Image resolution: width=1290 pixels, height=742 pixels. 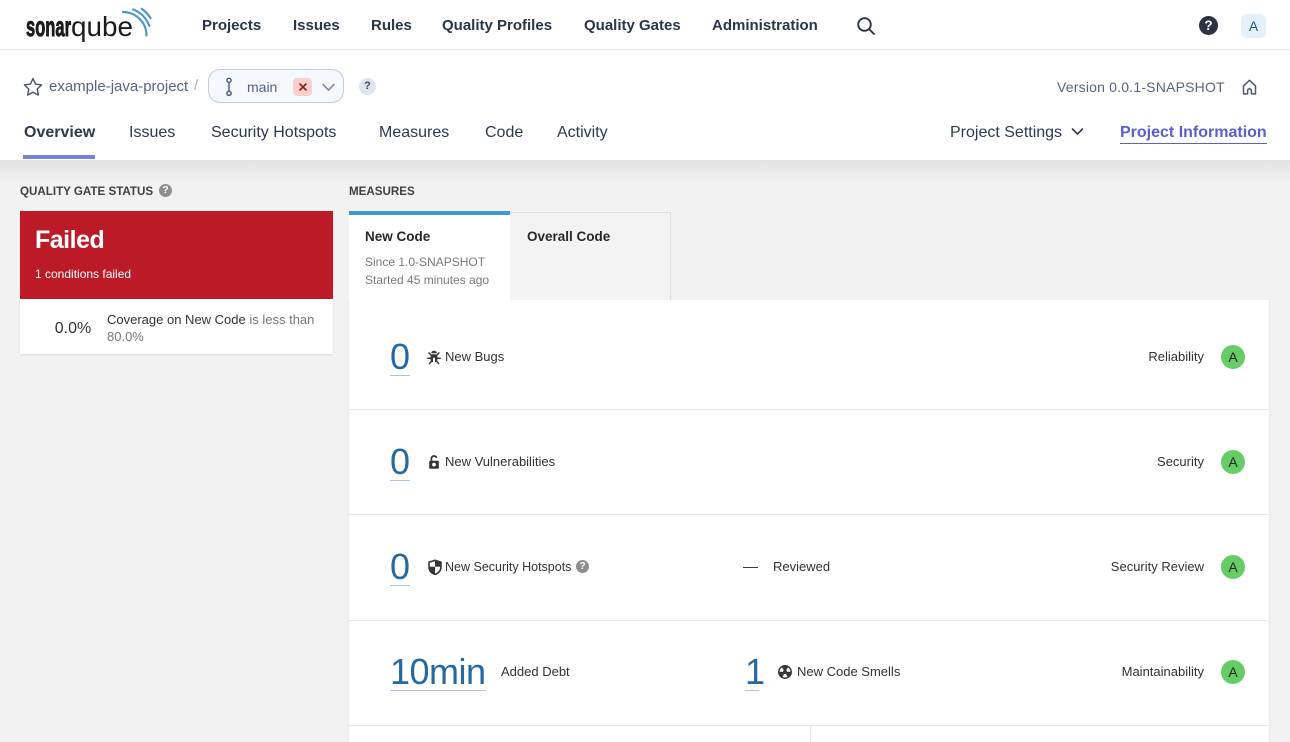 I want to click on svg-text: qube, so click(x=102, y=26).